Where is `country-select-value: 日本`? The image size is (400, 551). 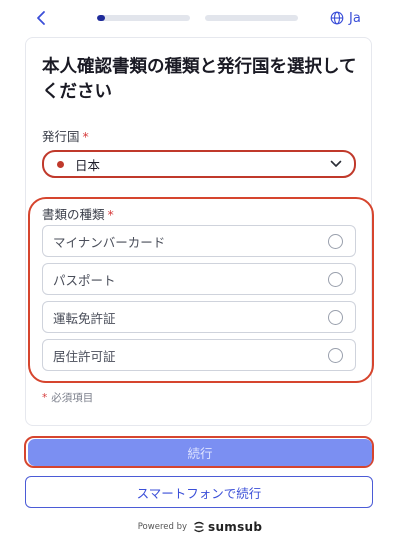 country-select-value: 日本 is located at coordinates (88, 165).